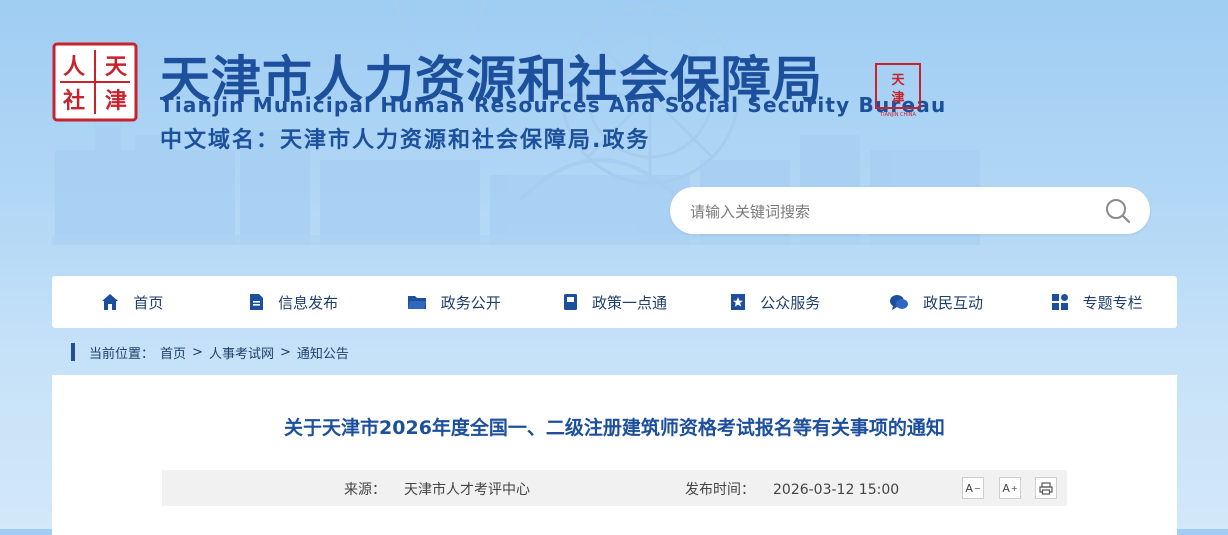 The height and width of the screenshot is (535, 1228). I want to click on nav-item-home: 首页, so click(132, 302).